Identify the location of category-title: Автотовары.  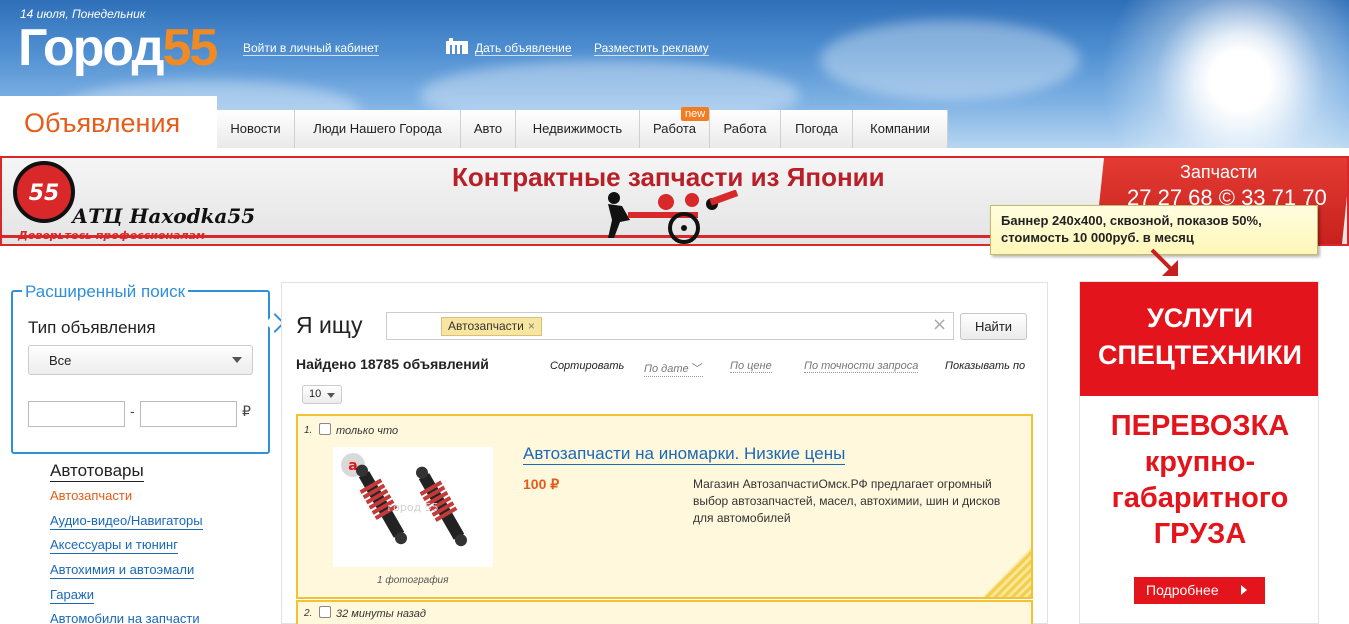
(97, 471).